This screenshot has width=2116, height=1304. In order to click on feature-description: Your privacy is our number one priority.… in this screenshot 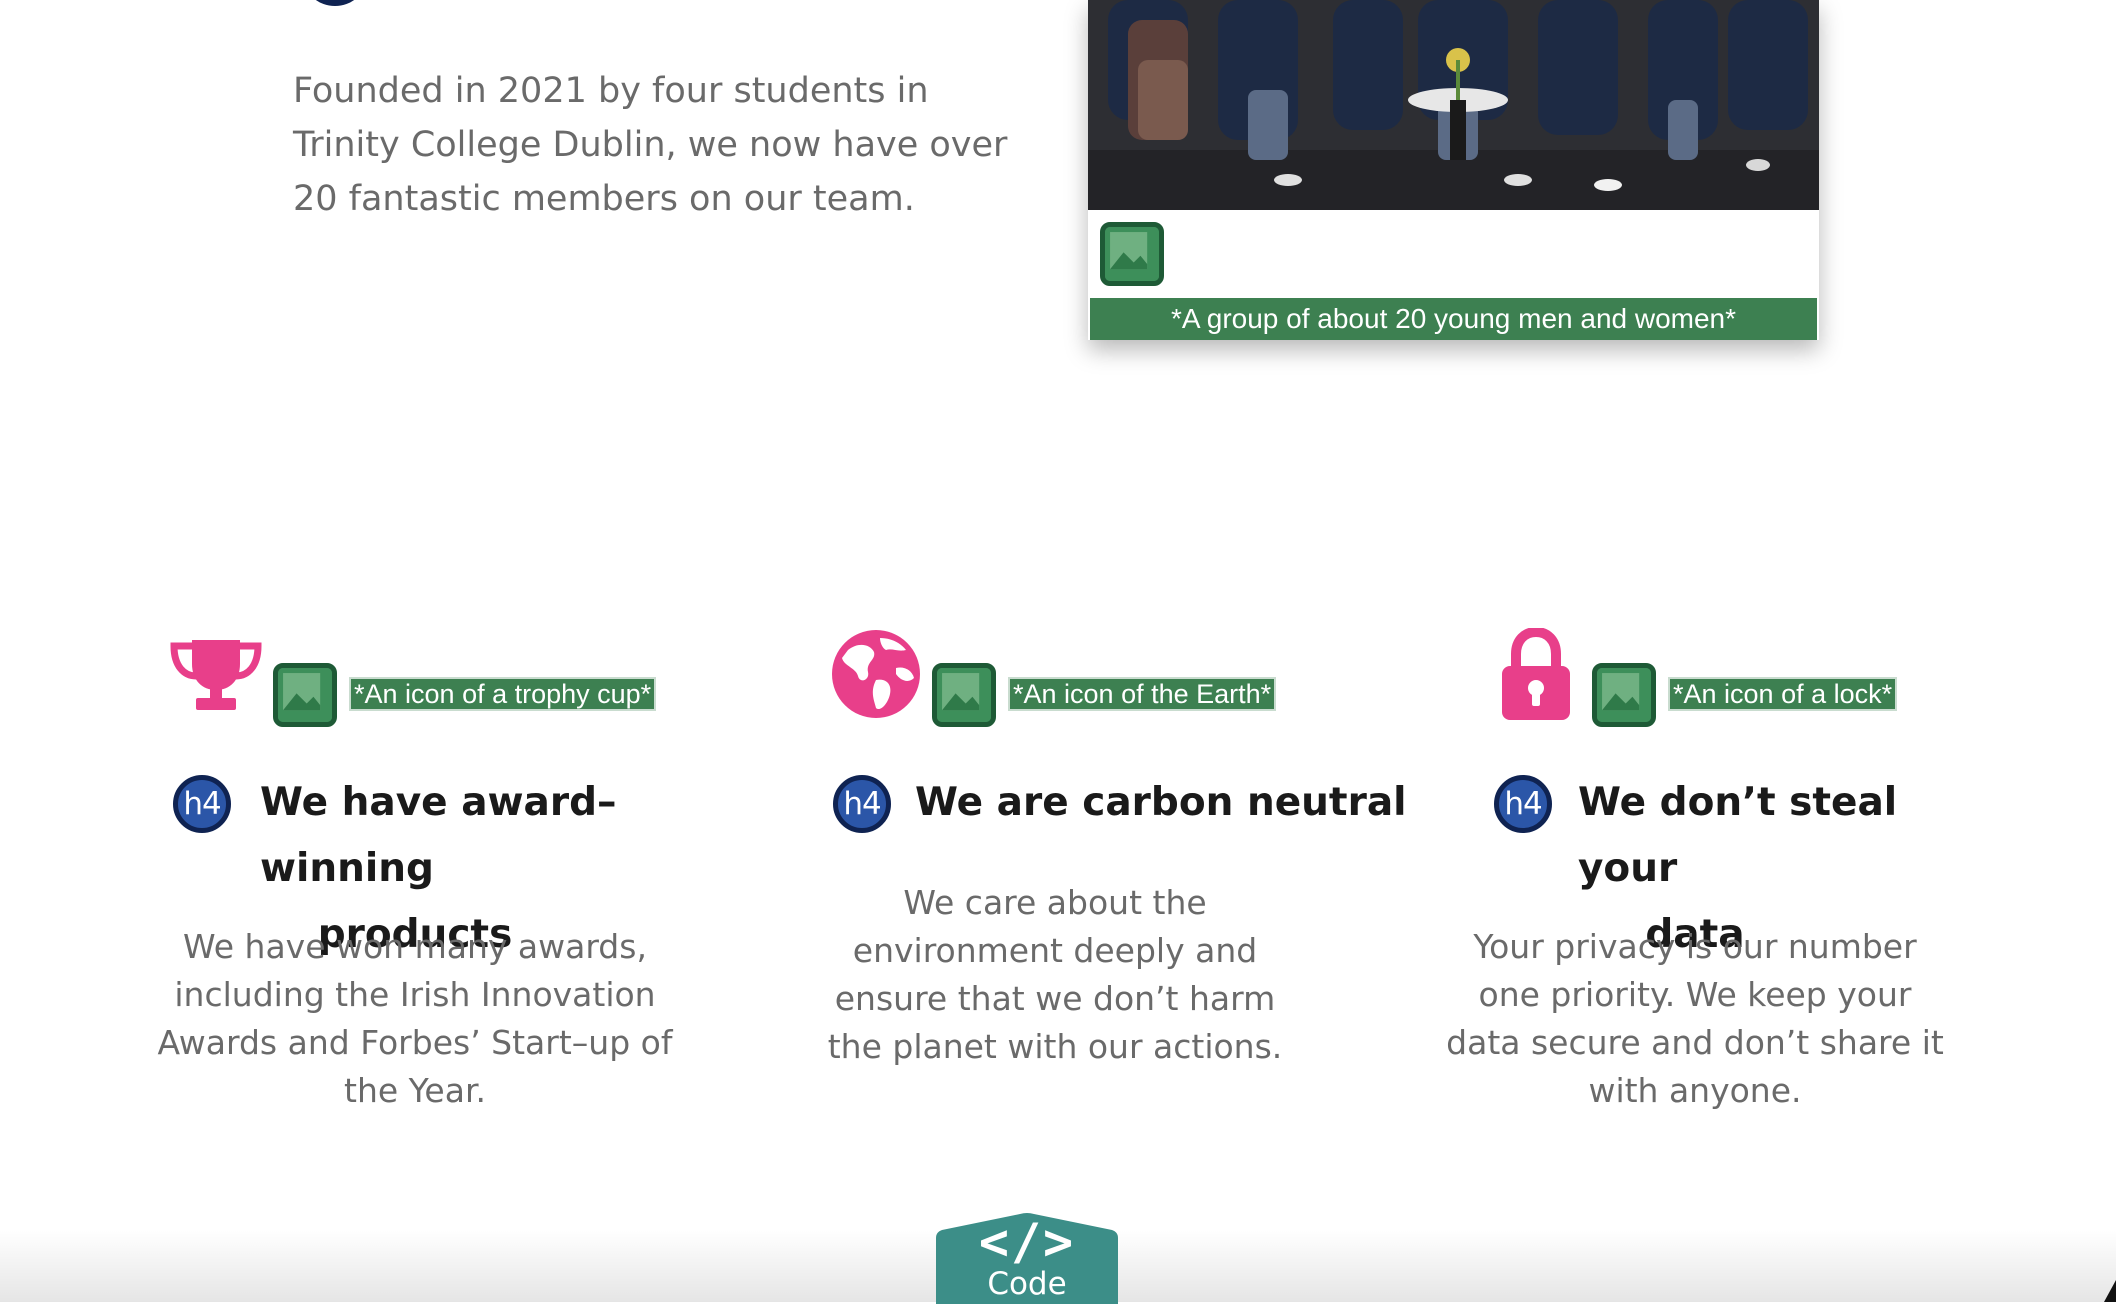, I will do `click(1695, 1018)`.